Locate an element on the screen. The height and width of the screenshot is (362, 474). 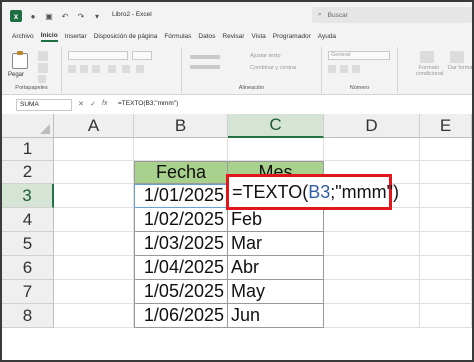
search-box: ⌕ Buscar is located at coordinates (392, 15).